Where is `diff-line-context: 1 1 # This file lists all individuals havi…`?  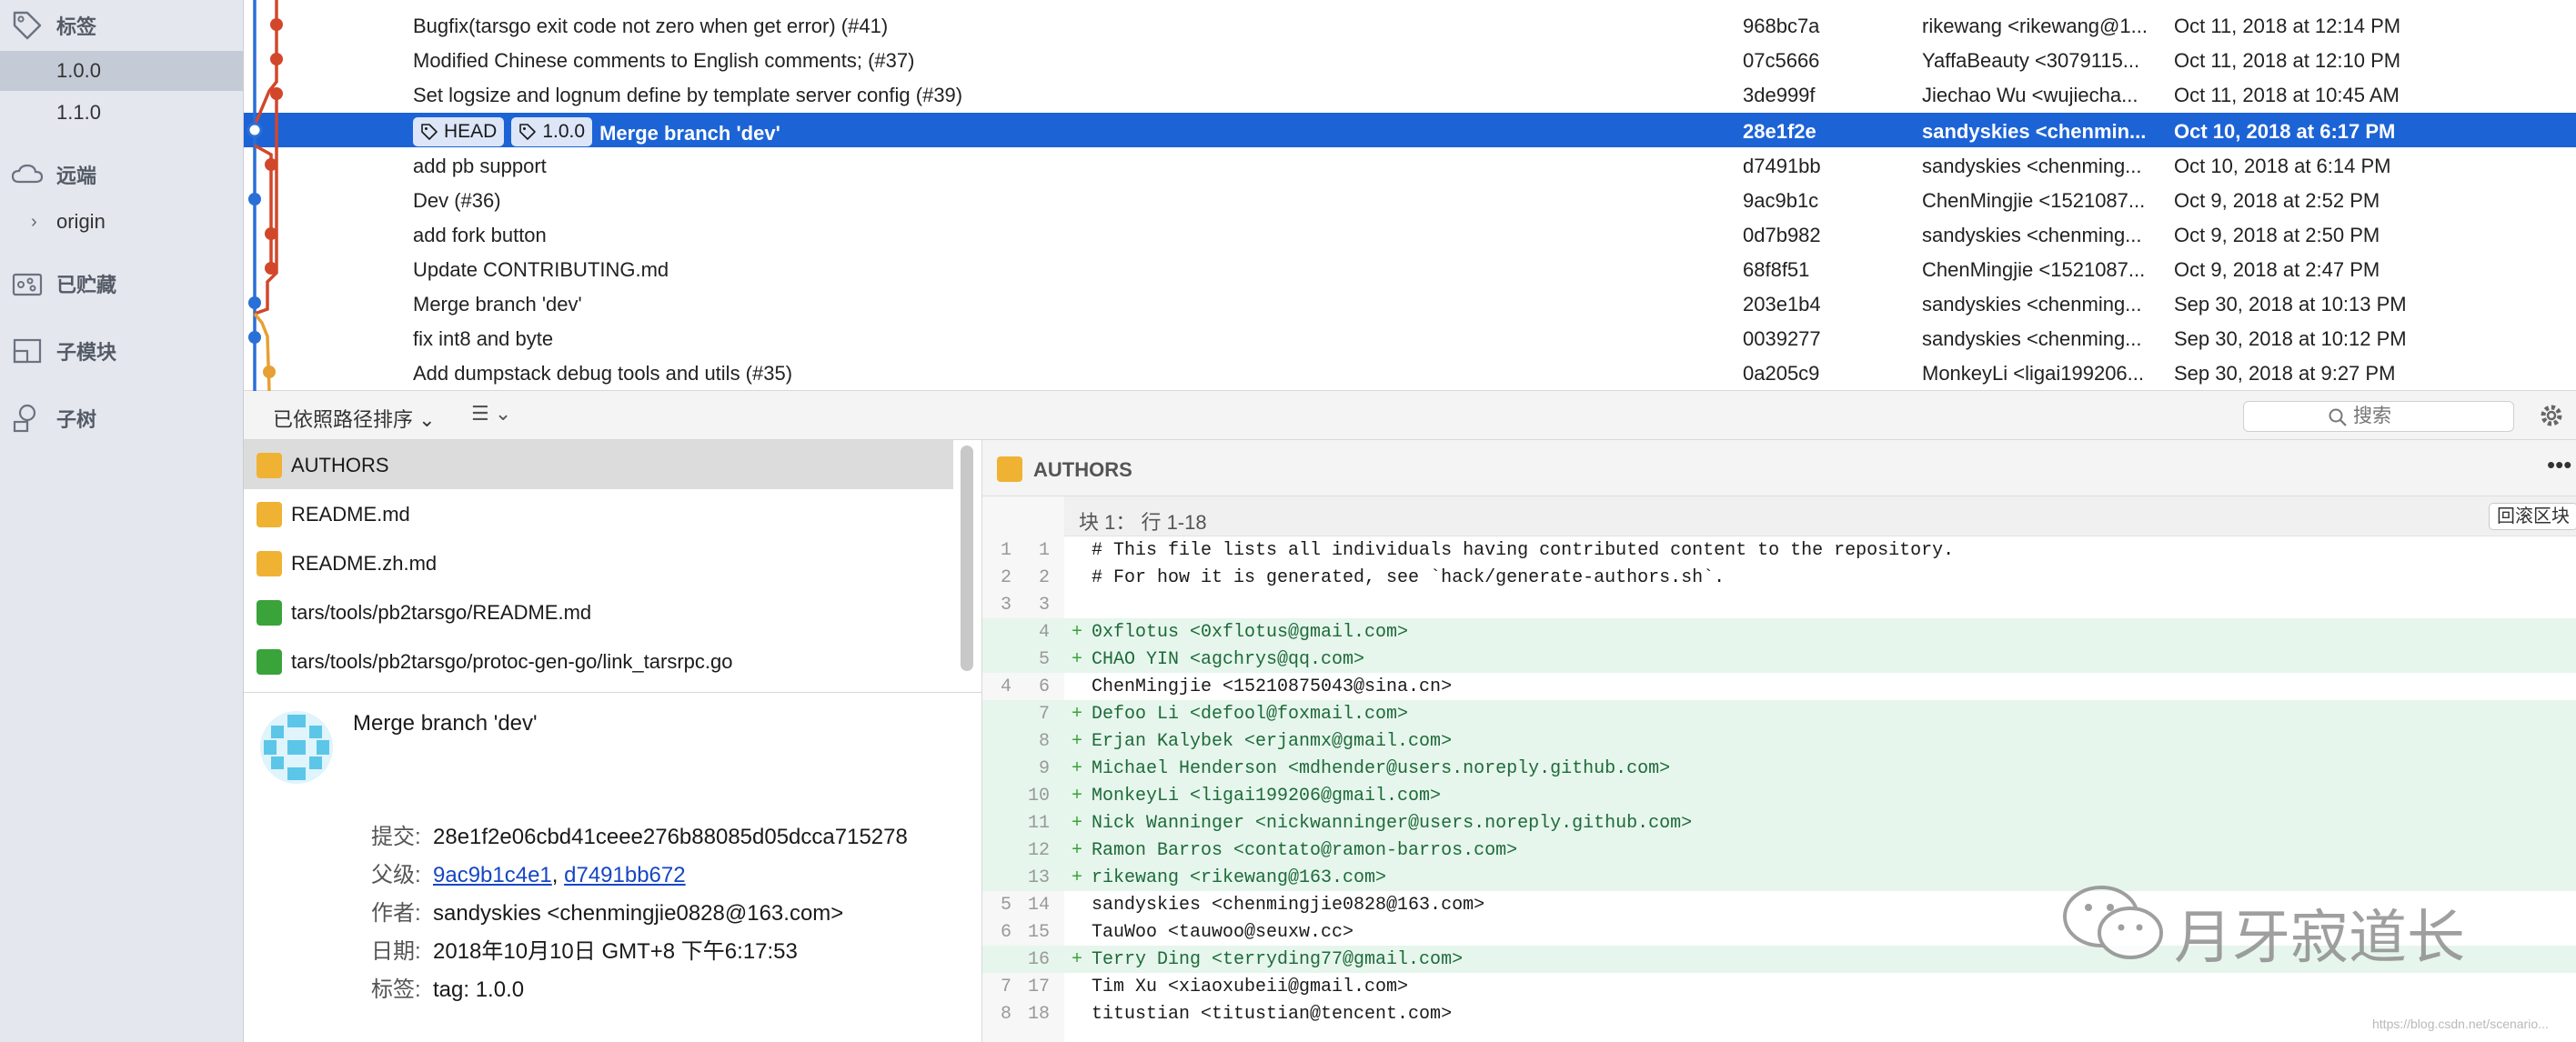
diff-line-context: 1 1 # This file lists all individuals havi… is located at coordinates (1779, 550).